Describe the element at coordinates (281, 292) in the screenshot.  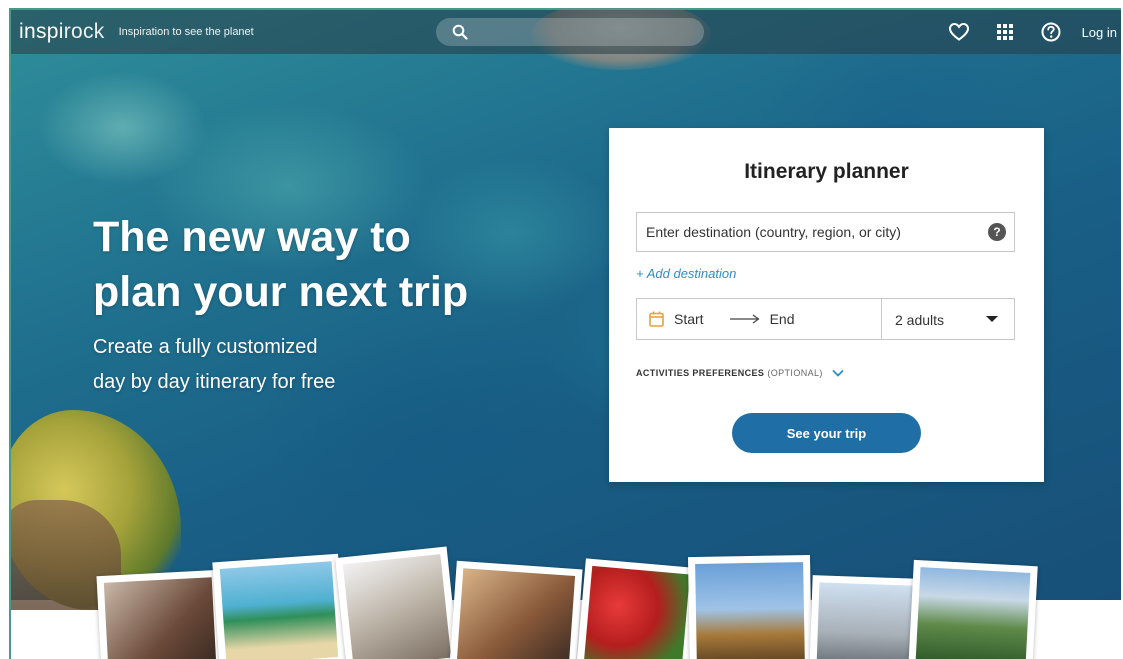
I see `hero-headline-line-2: plan your next trip` at that location.